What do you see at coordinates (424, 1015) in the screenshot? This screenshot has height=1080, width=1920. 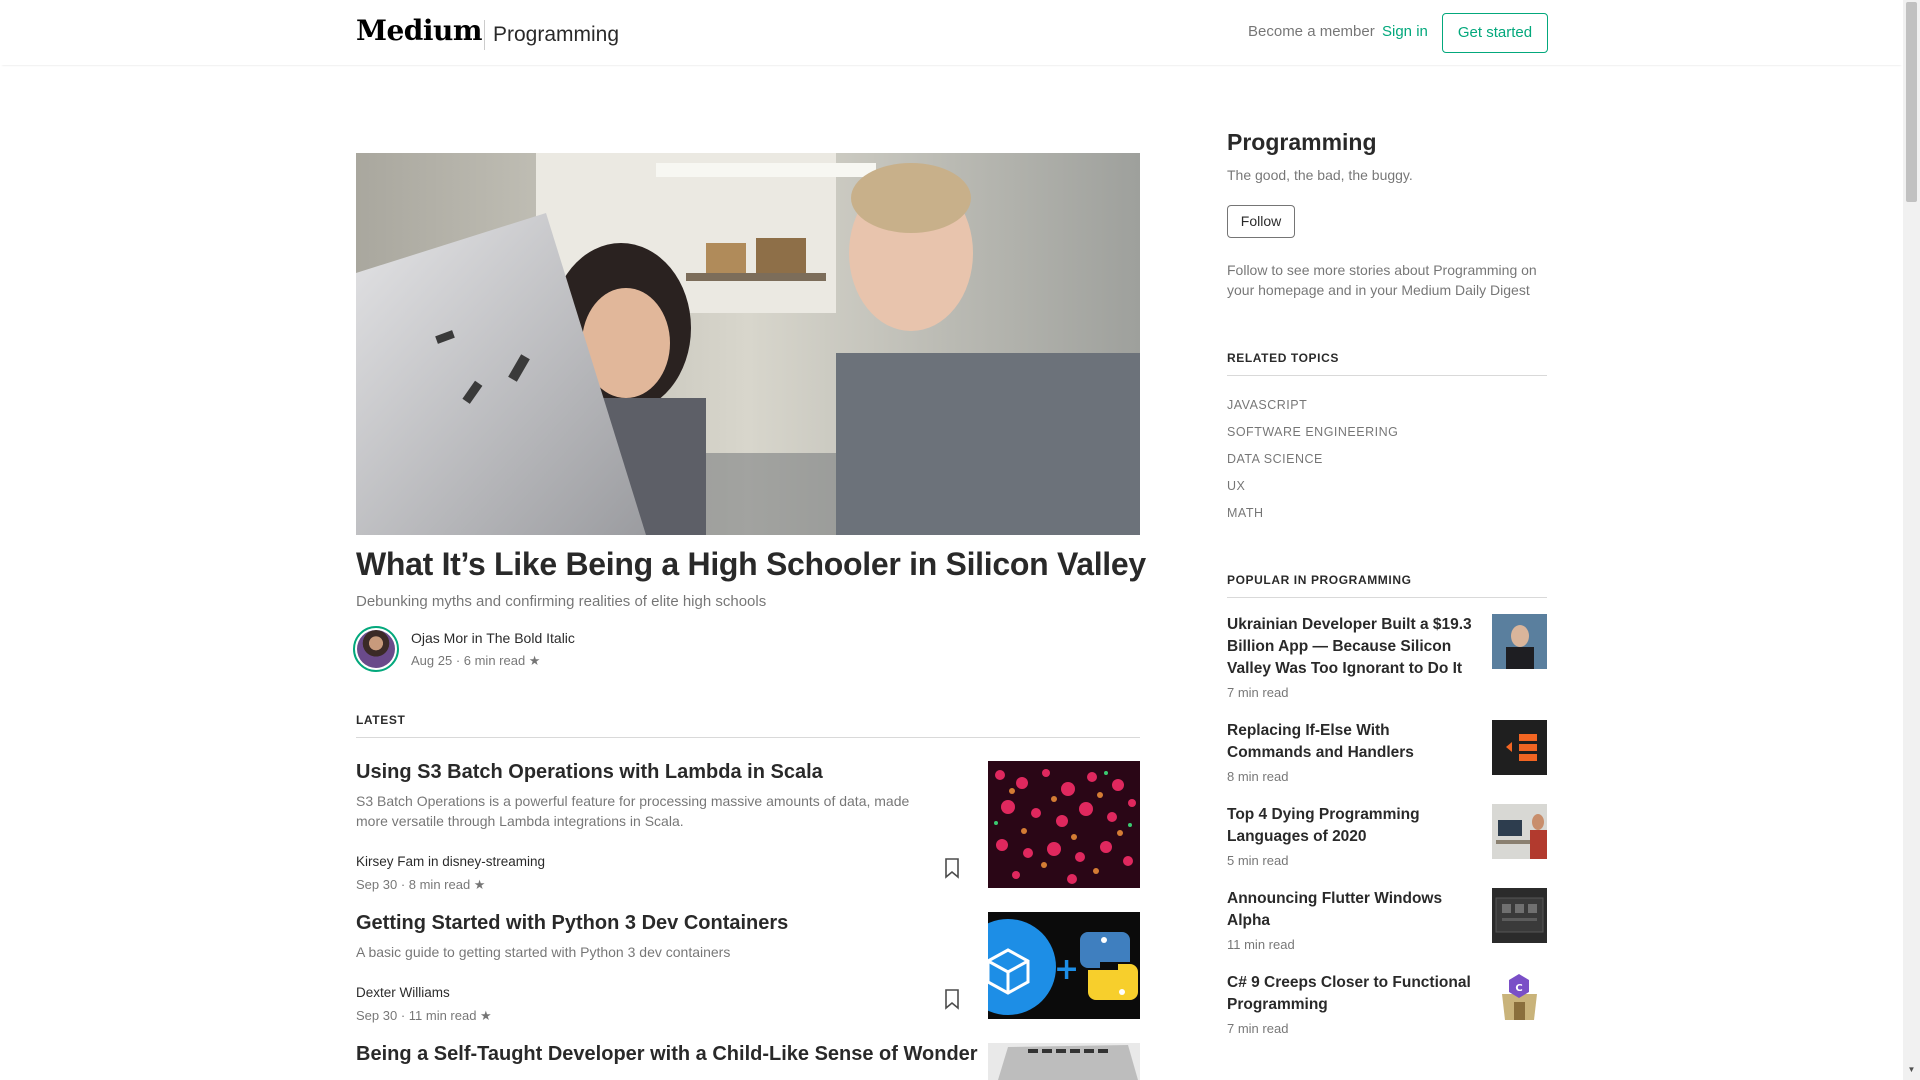 I see `post-meta: Sep 30 · 11 min read ★` at bounding box center [424, 1015].